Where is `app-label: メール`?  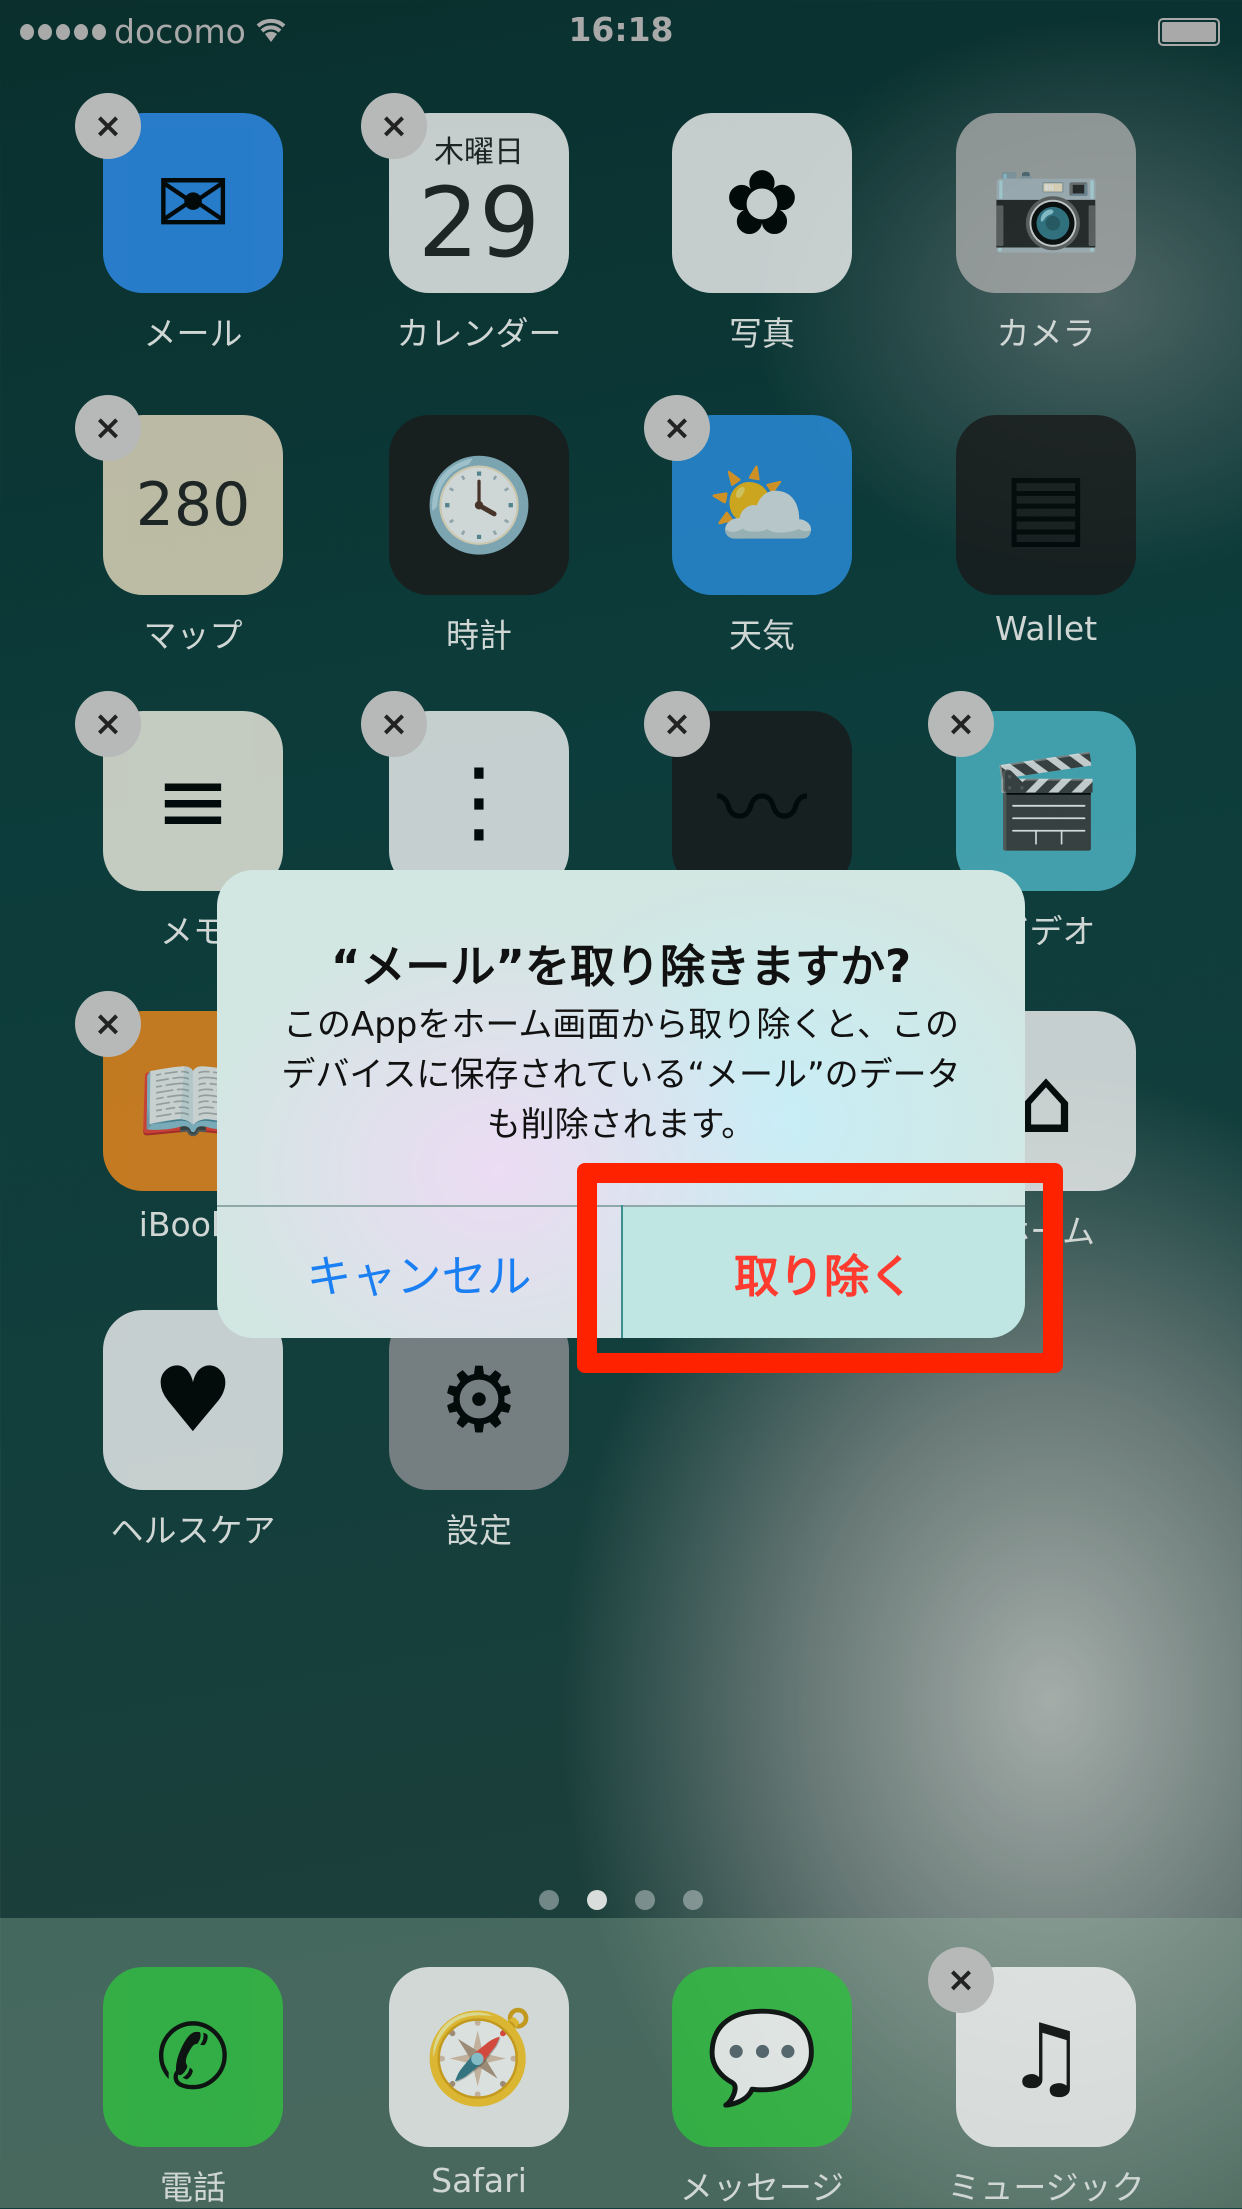
app-label: メール is located at coordinates (193, 333).